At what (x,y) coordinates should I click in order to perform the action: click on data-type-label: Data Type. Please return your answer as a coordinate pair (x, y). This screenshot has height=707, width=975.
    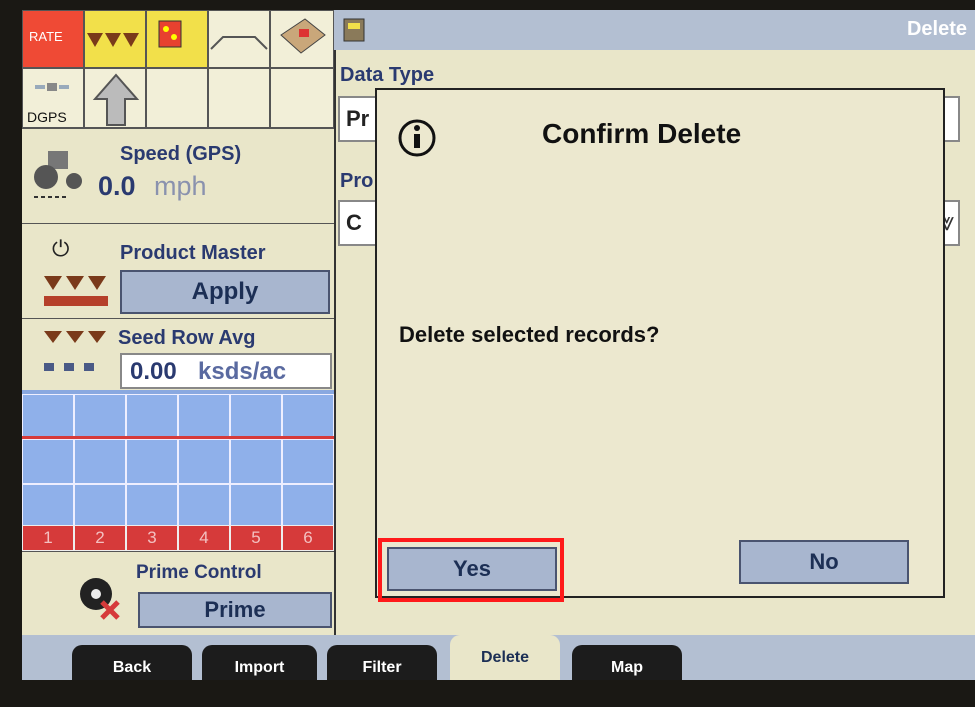
    Looking at the image, I should click on (387, 75).